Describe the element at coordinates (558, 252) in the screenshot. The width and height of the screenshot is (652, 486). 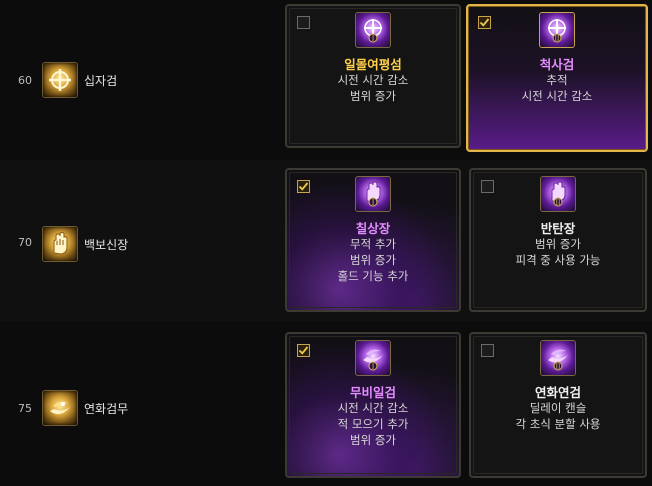
I see `option-effects: 범위 증가 피격 중 사용 가능` at that location.